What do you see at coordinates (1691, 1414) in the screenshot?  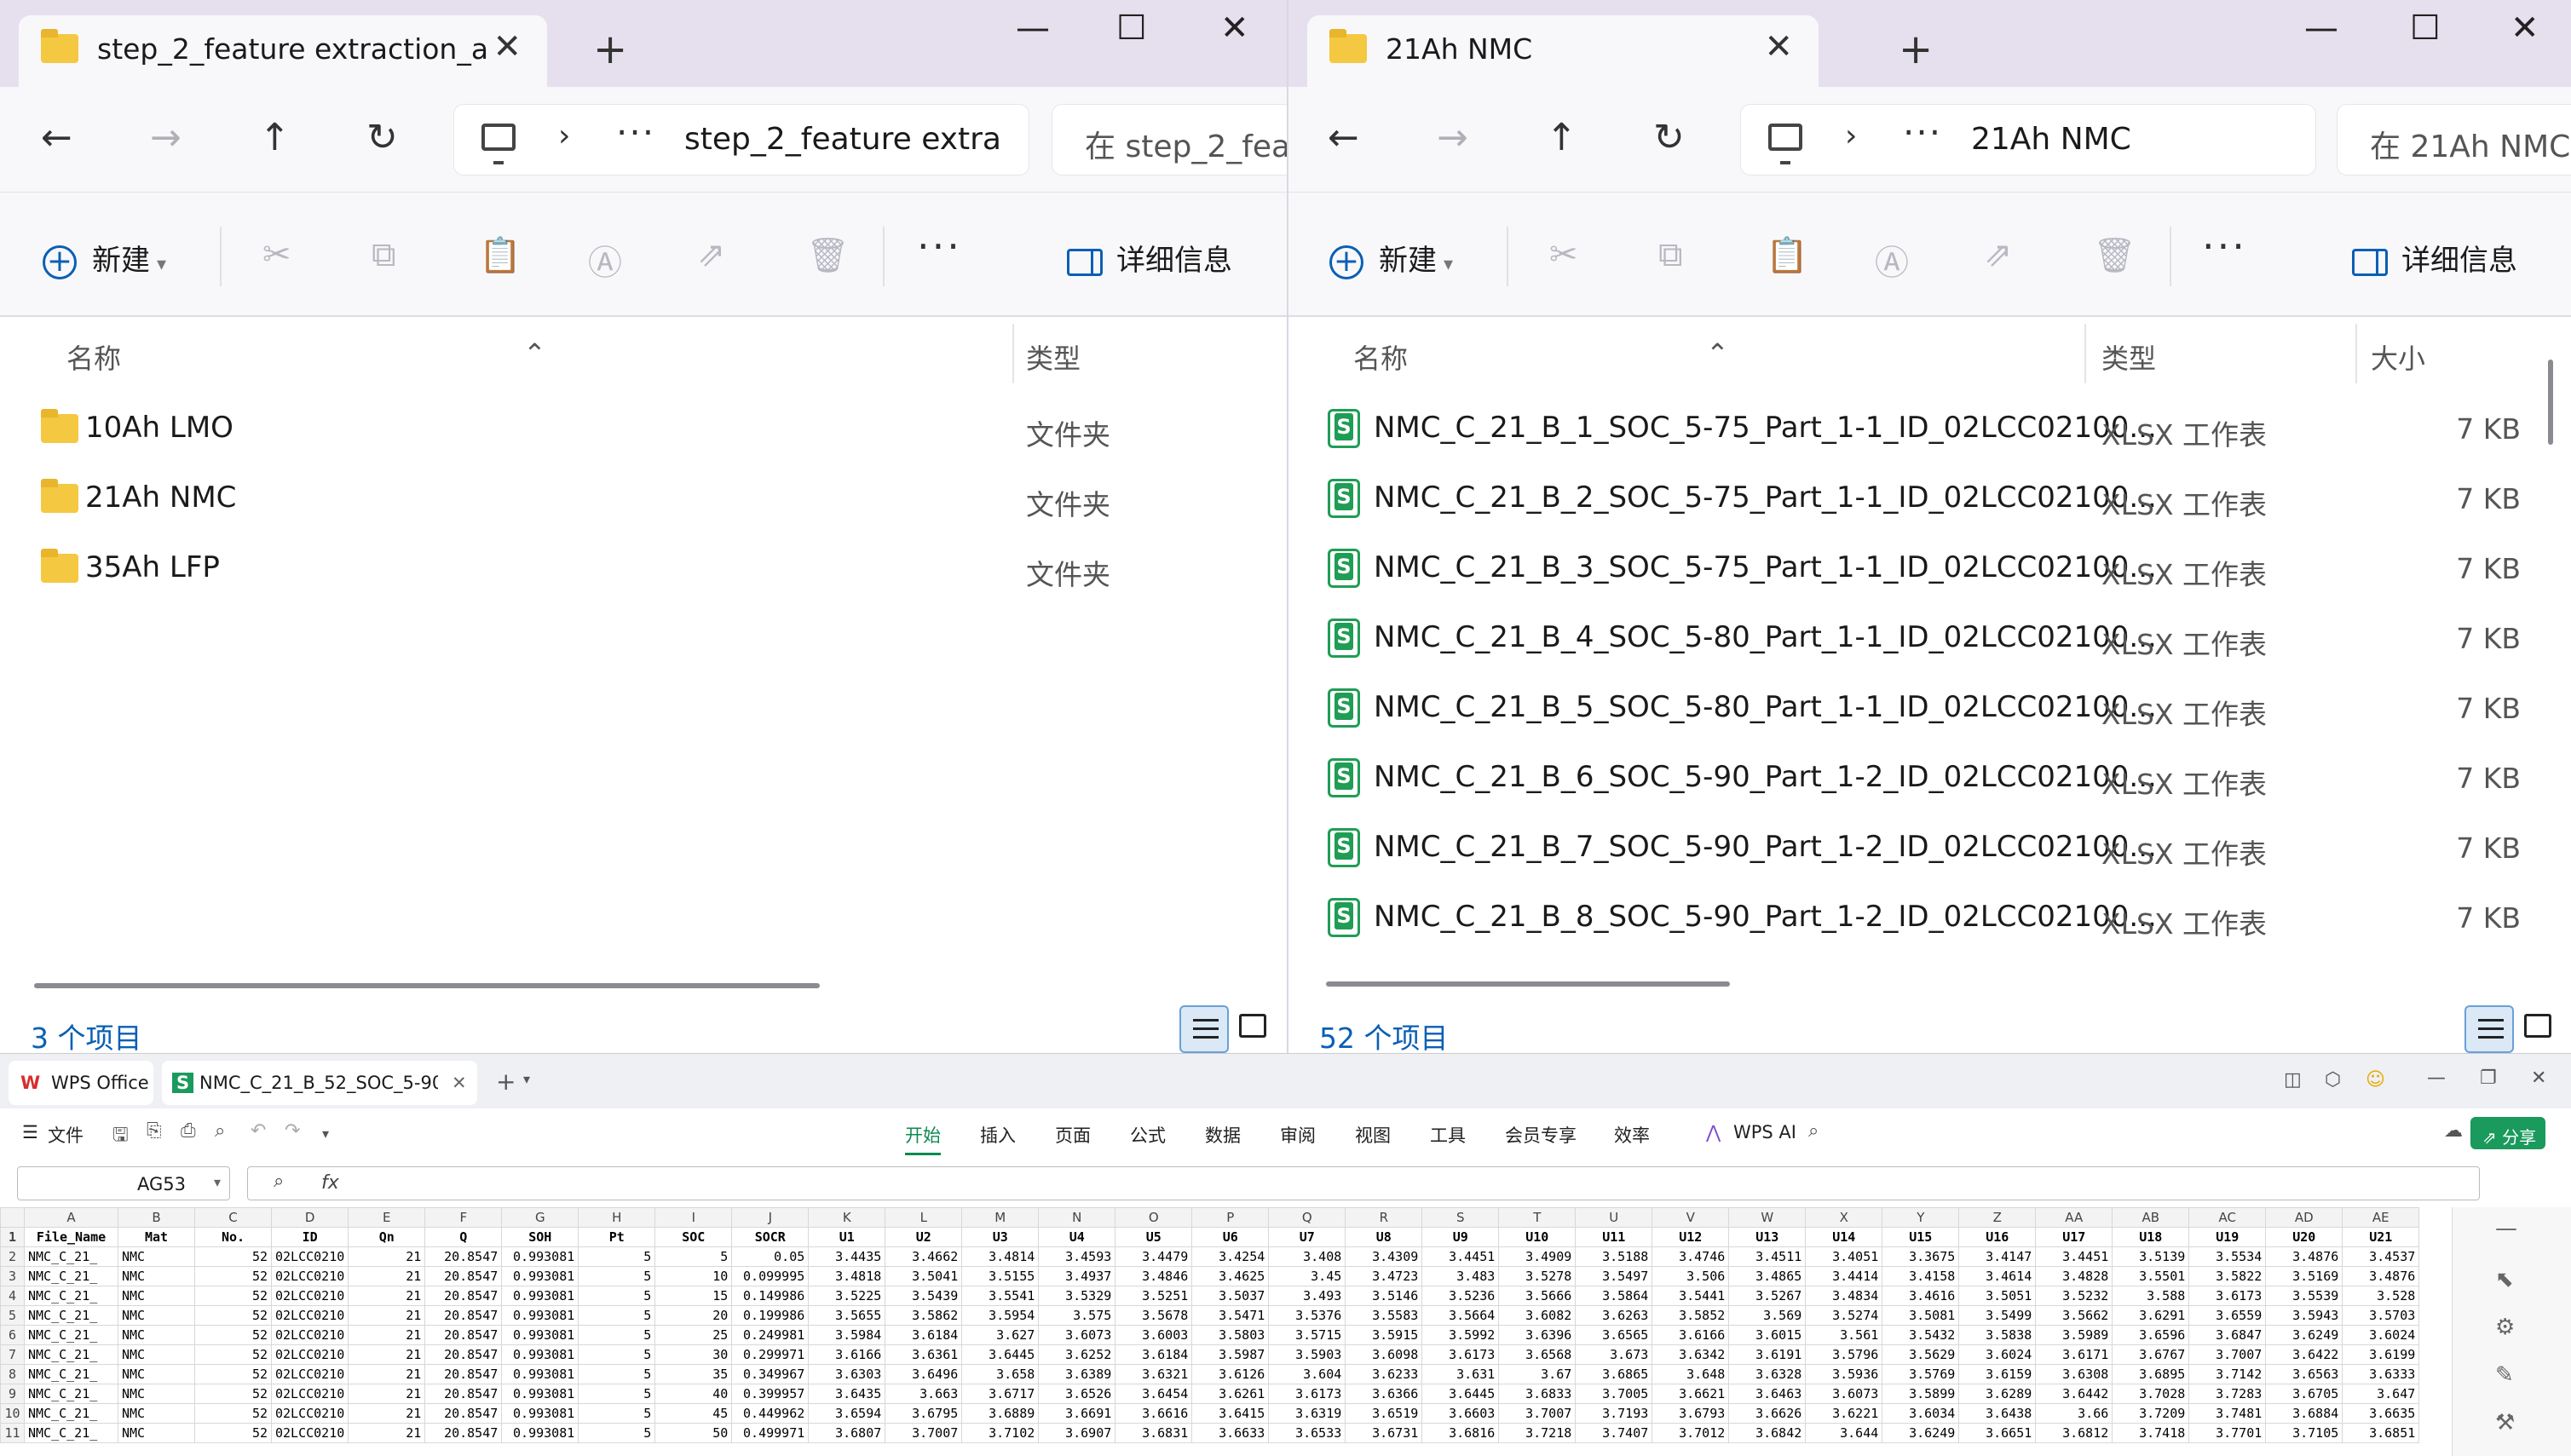 I see `cell: 3.6793` at bounding box center [1691, 1414].